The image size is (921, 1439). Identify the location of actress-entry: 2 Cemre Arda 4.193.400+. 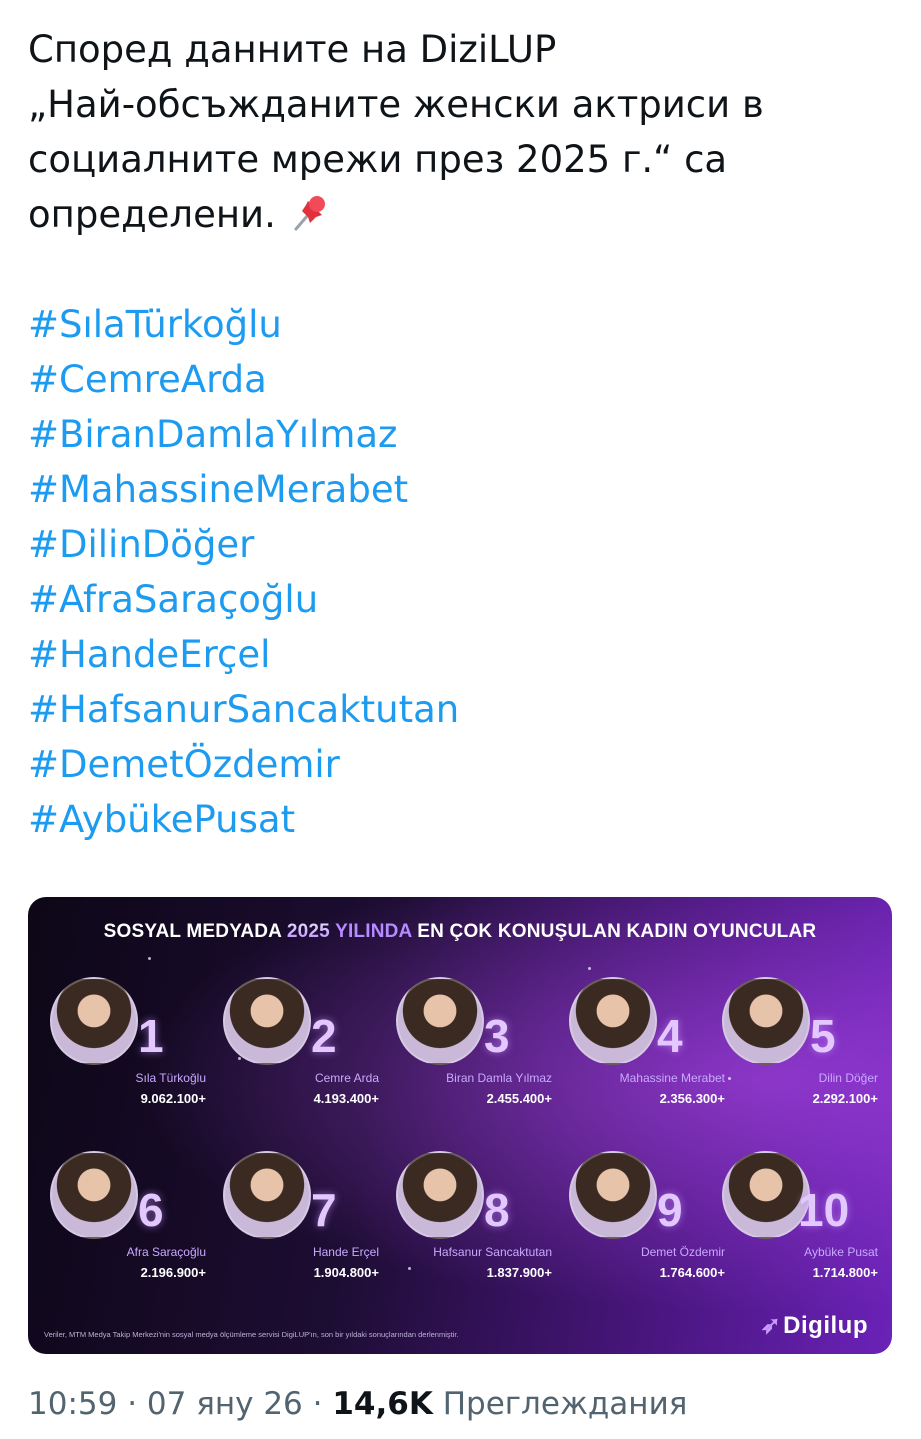
(297, 1052).